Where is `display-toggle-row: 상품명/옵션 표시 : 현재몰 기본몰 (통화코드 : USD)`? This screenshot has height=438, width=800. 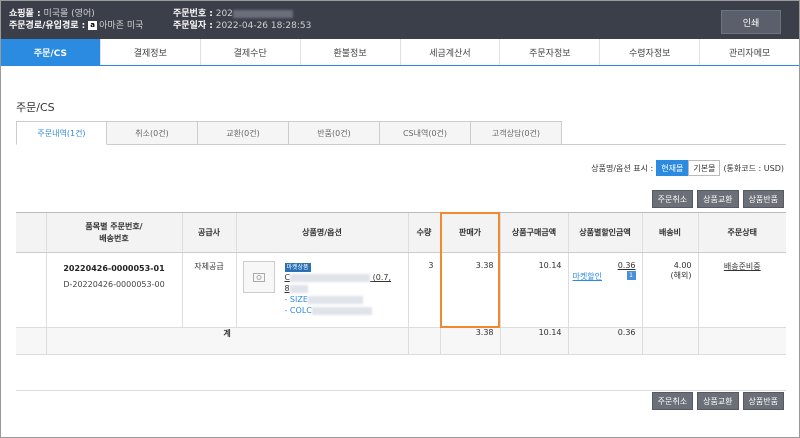 display-toggle-row: 상품명/옵션 표시 : 현재몰 기본몰 (통화코드 : USD) is located at coordinates (687, 168).